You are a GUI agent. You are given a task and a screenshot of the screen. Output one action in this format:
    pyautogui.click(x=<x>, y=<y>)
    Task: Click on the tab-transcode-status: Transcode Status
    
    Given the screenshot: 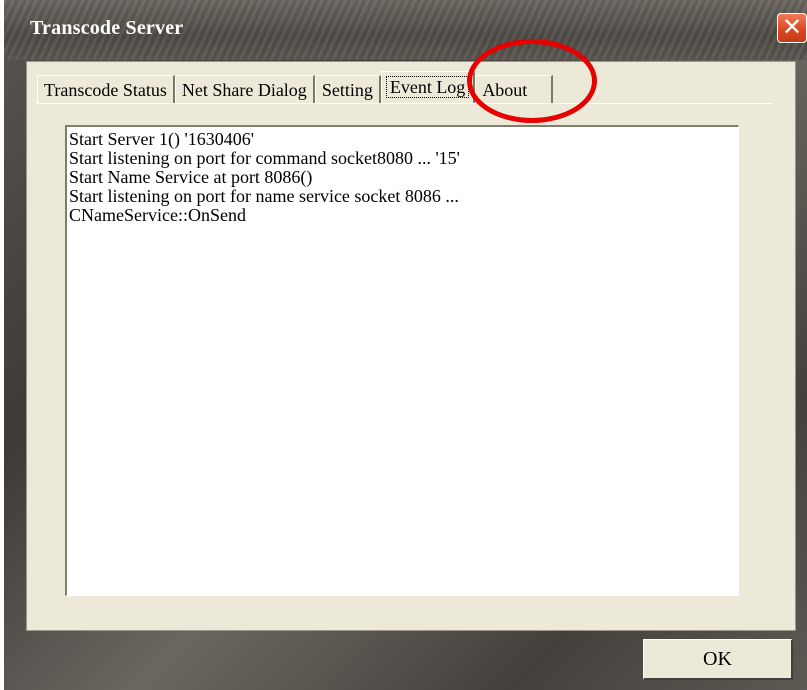 What is the action you would take?
    pyautogui.click(x=106, y=89)
    